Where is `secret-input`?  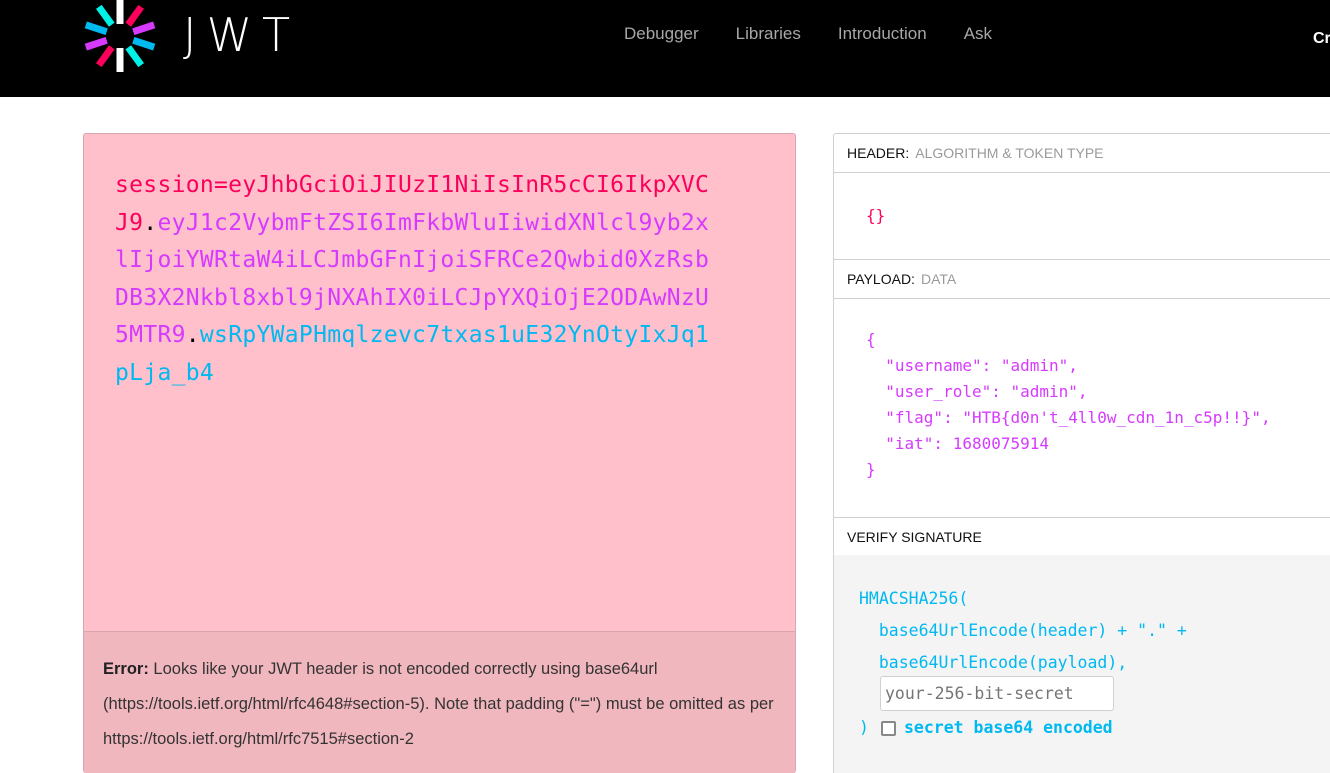
secret-input is located at coordinates (997, 693).